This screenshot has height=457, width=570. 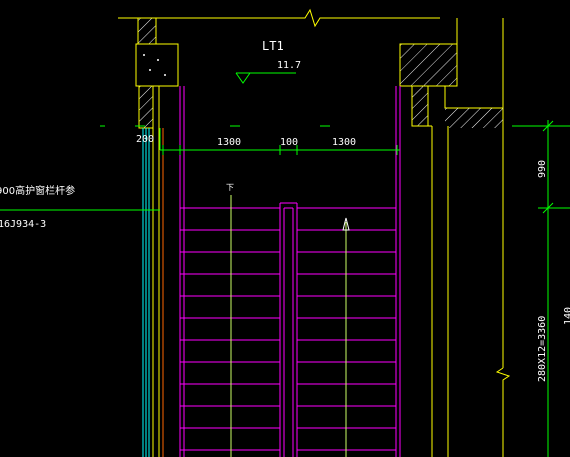 I want to click on right-wall, so click(x=461, y=271).